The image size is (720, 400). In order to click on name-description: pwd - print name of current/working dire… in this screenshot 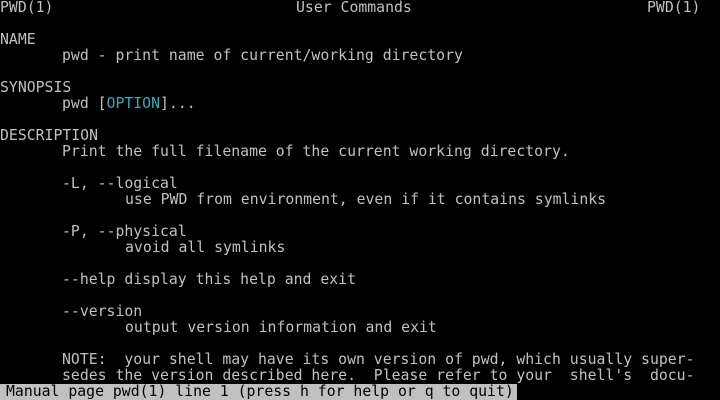, I will do `click(262, 55)`.